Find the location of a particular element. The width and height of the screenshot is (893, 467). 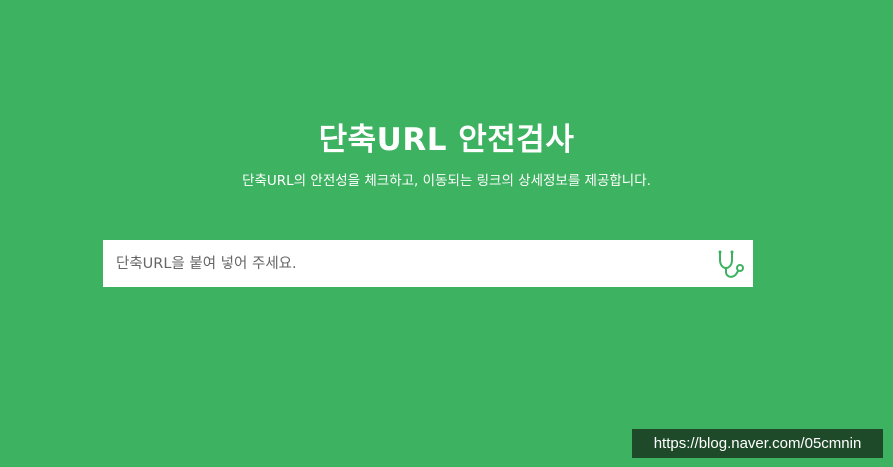

search-box is located at coordinates (428, 263).